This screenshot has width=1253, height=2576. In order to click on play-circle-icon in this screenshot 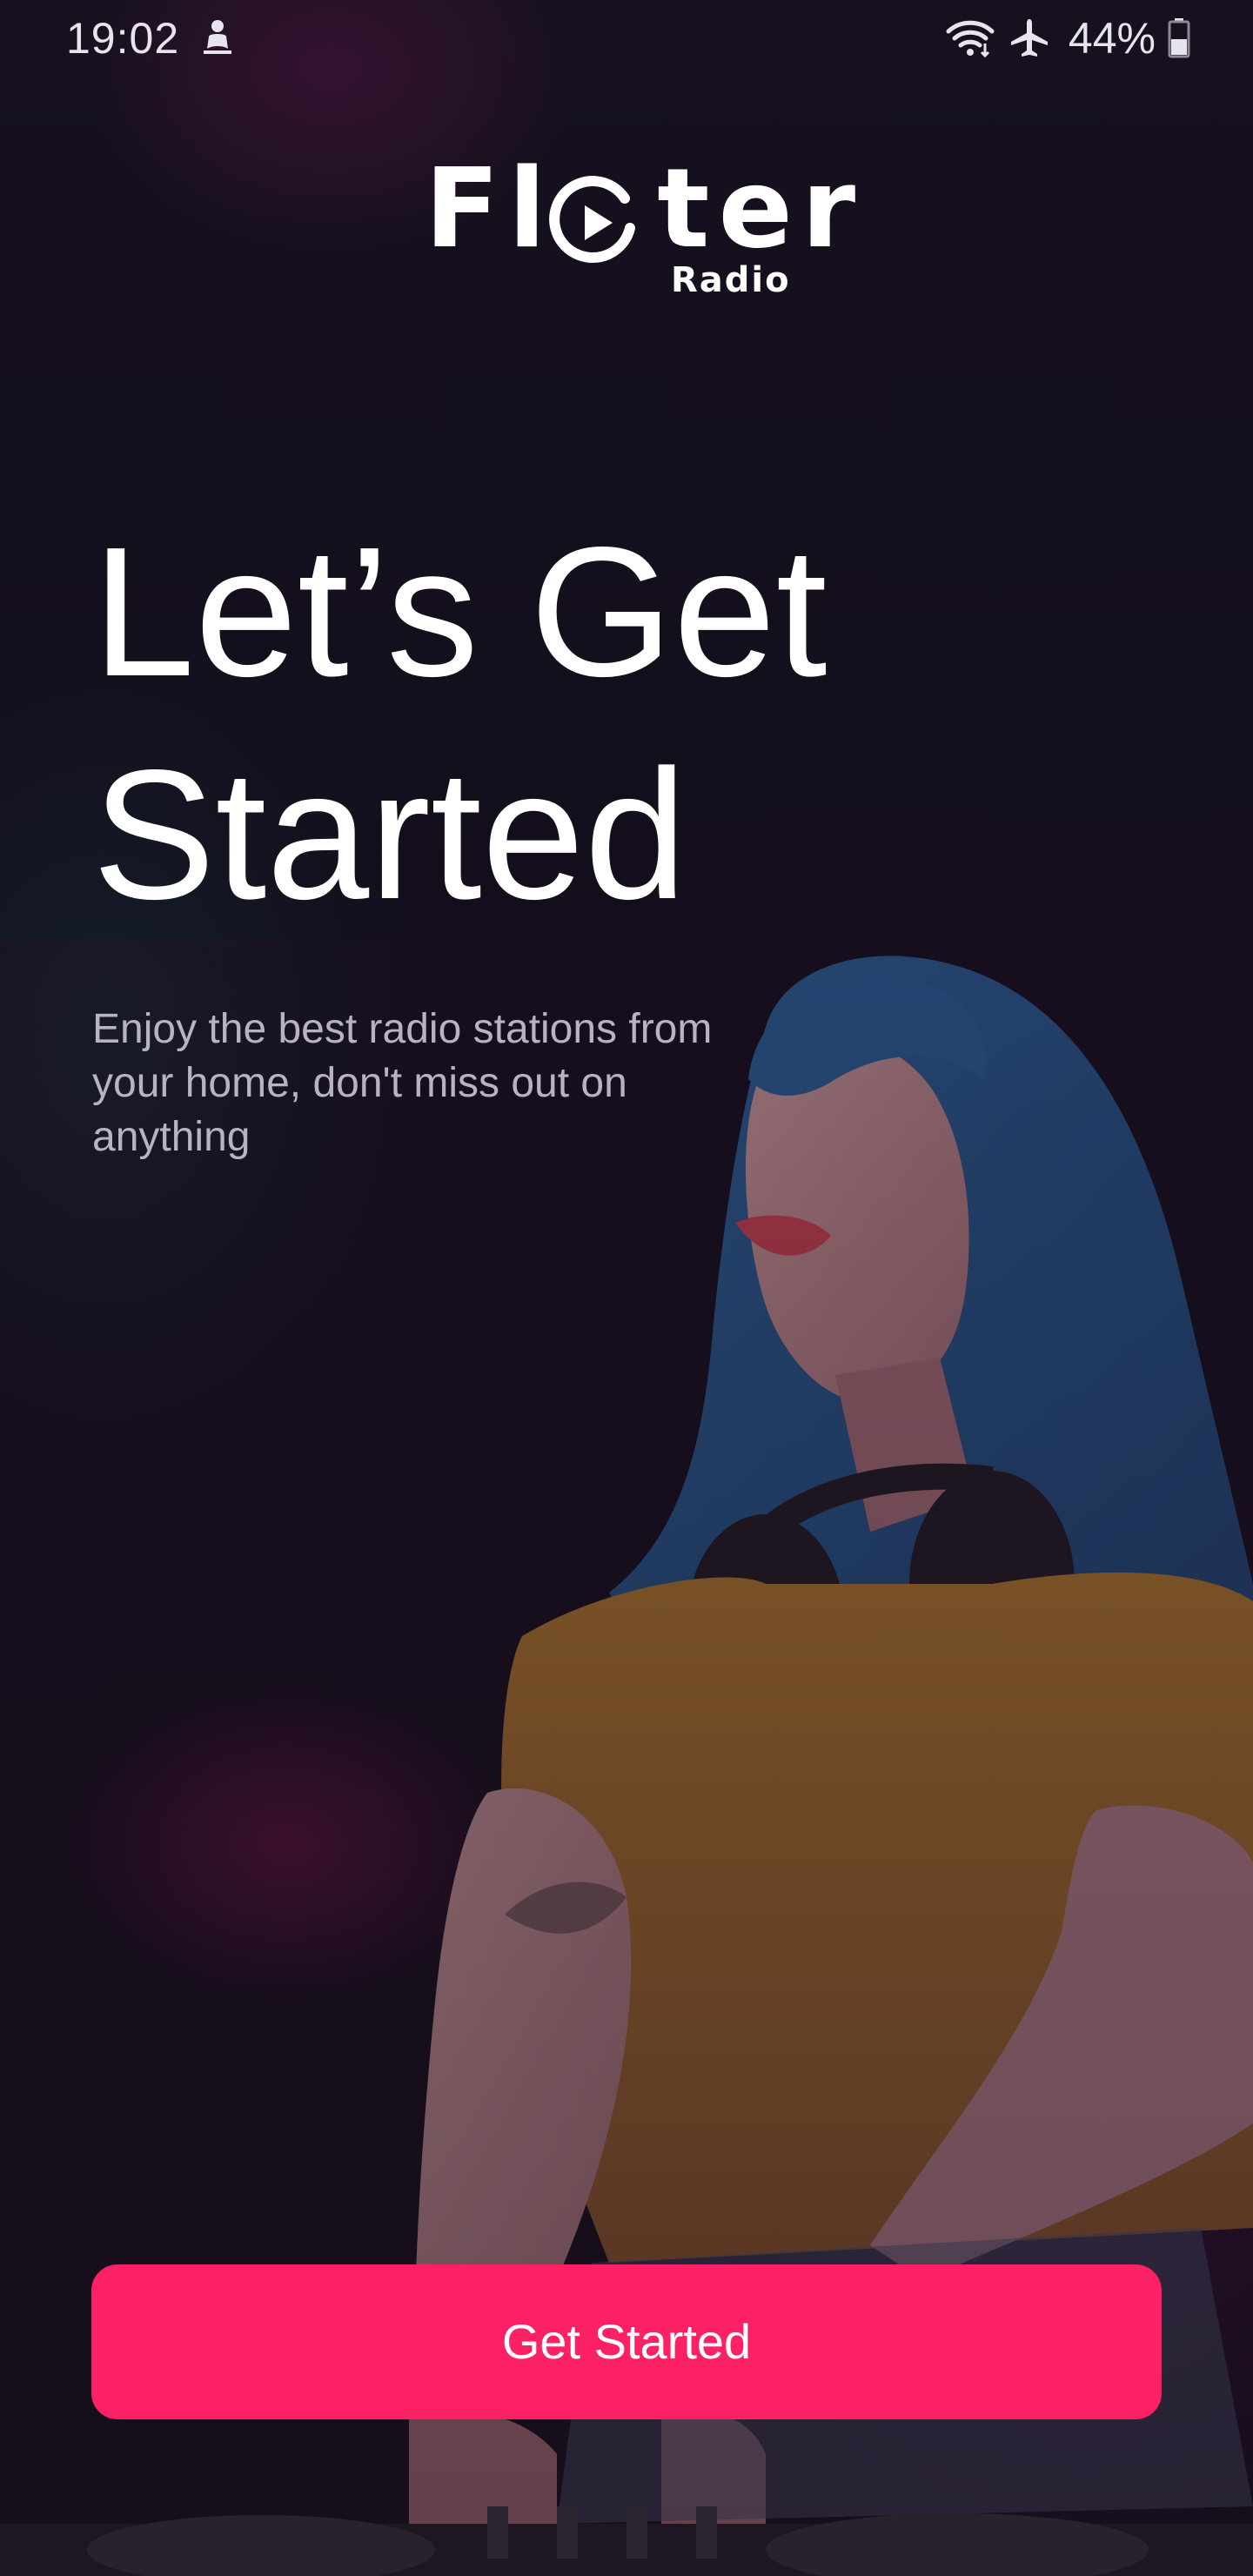, I will do `click(592, 220)`.